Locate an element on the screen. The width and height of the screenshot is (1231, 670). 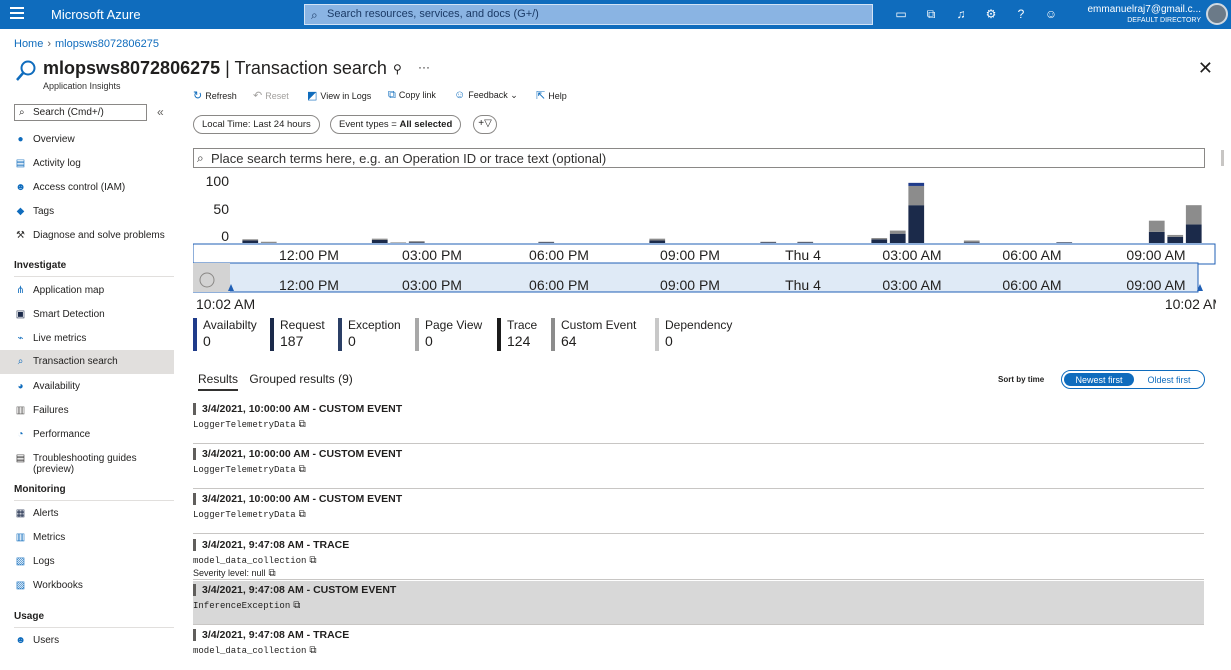
sidebar-item-label: Troubleshooting guides (preview) is located at coordinates (85, 464).